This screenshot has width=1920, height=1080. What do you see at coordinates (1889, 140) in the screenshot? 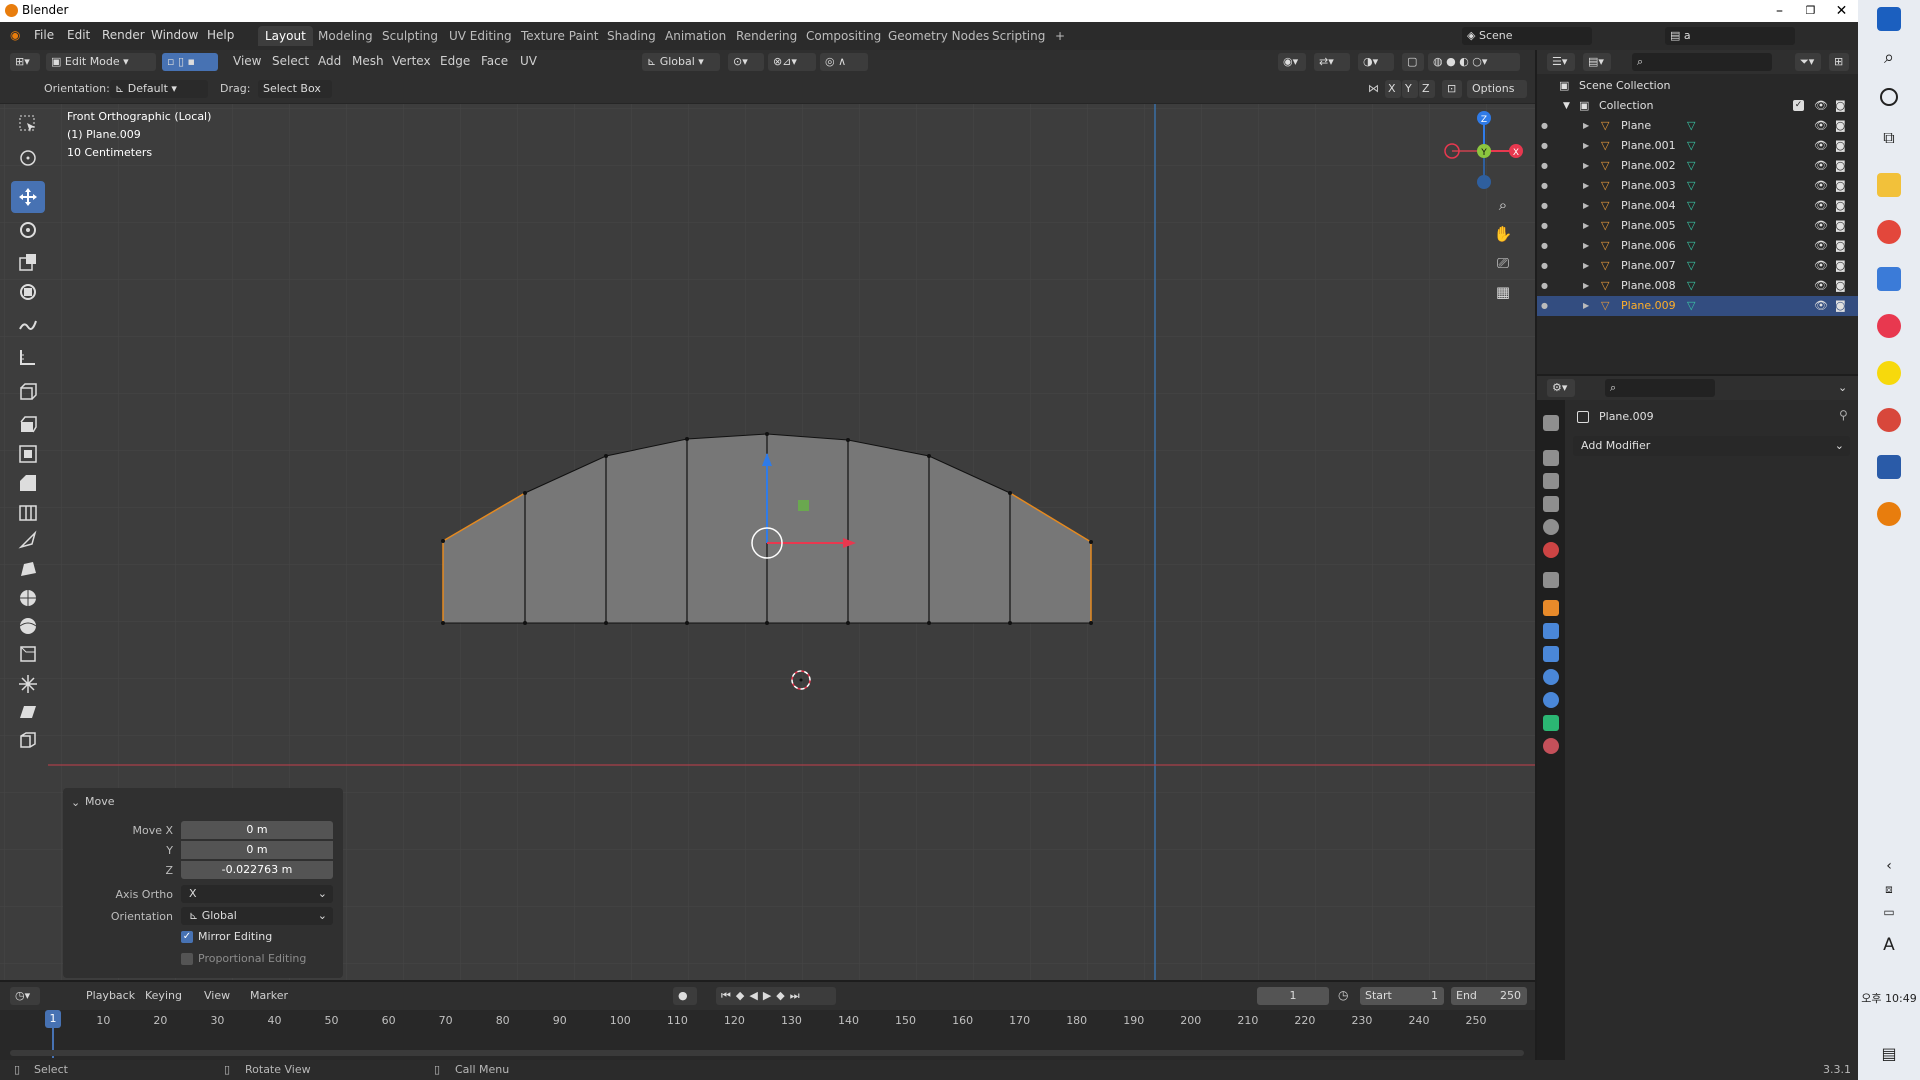
I see `task-view-icon: ⧉` at bounding box center [1889, 140].